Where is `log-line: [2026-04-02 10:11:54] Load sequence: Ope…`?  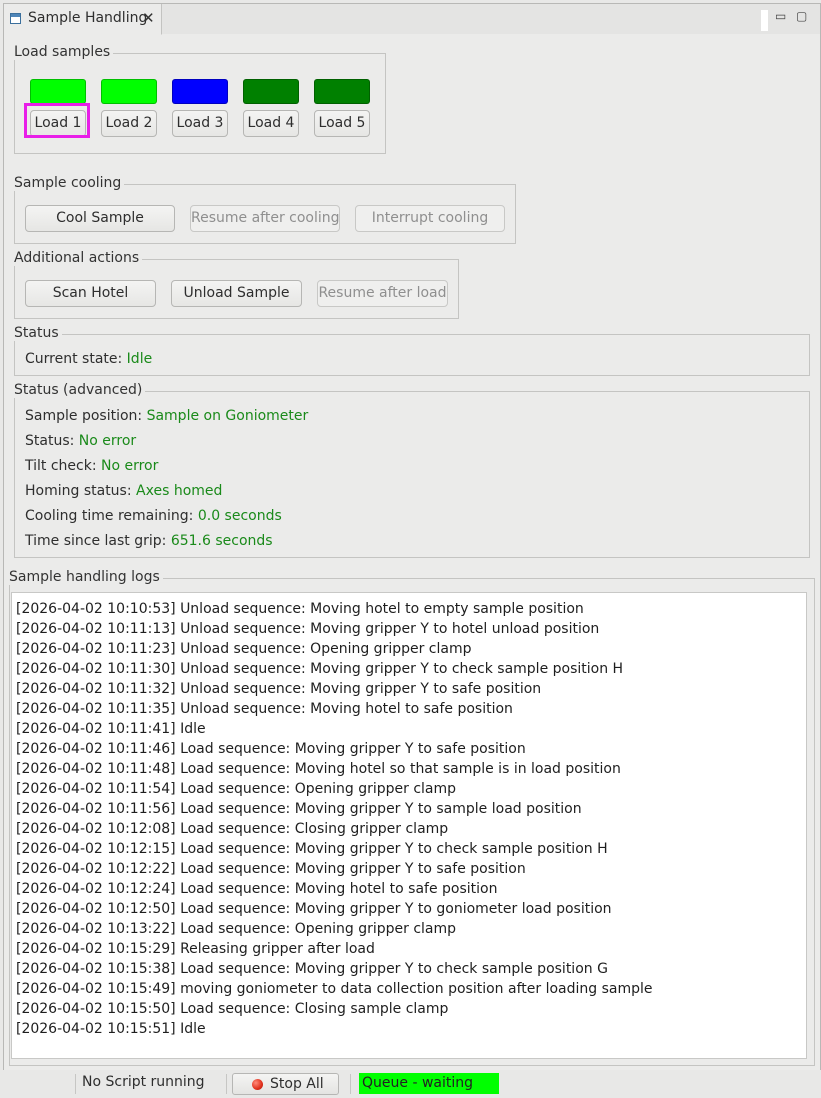
log-line: [2026-04-02 10:11:54] Load sequence: Ope… is located at coordinates (236, 789).